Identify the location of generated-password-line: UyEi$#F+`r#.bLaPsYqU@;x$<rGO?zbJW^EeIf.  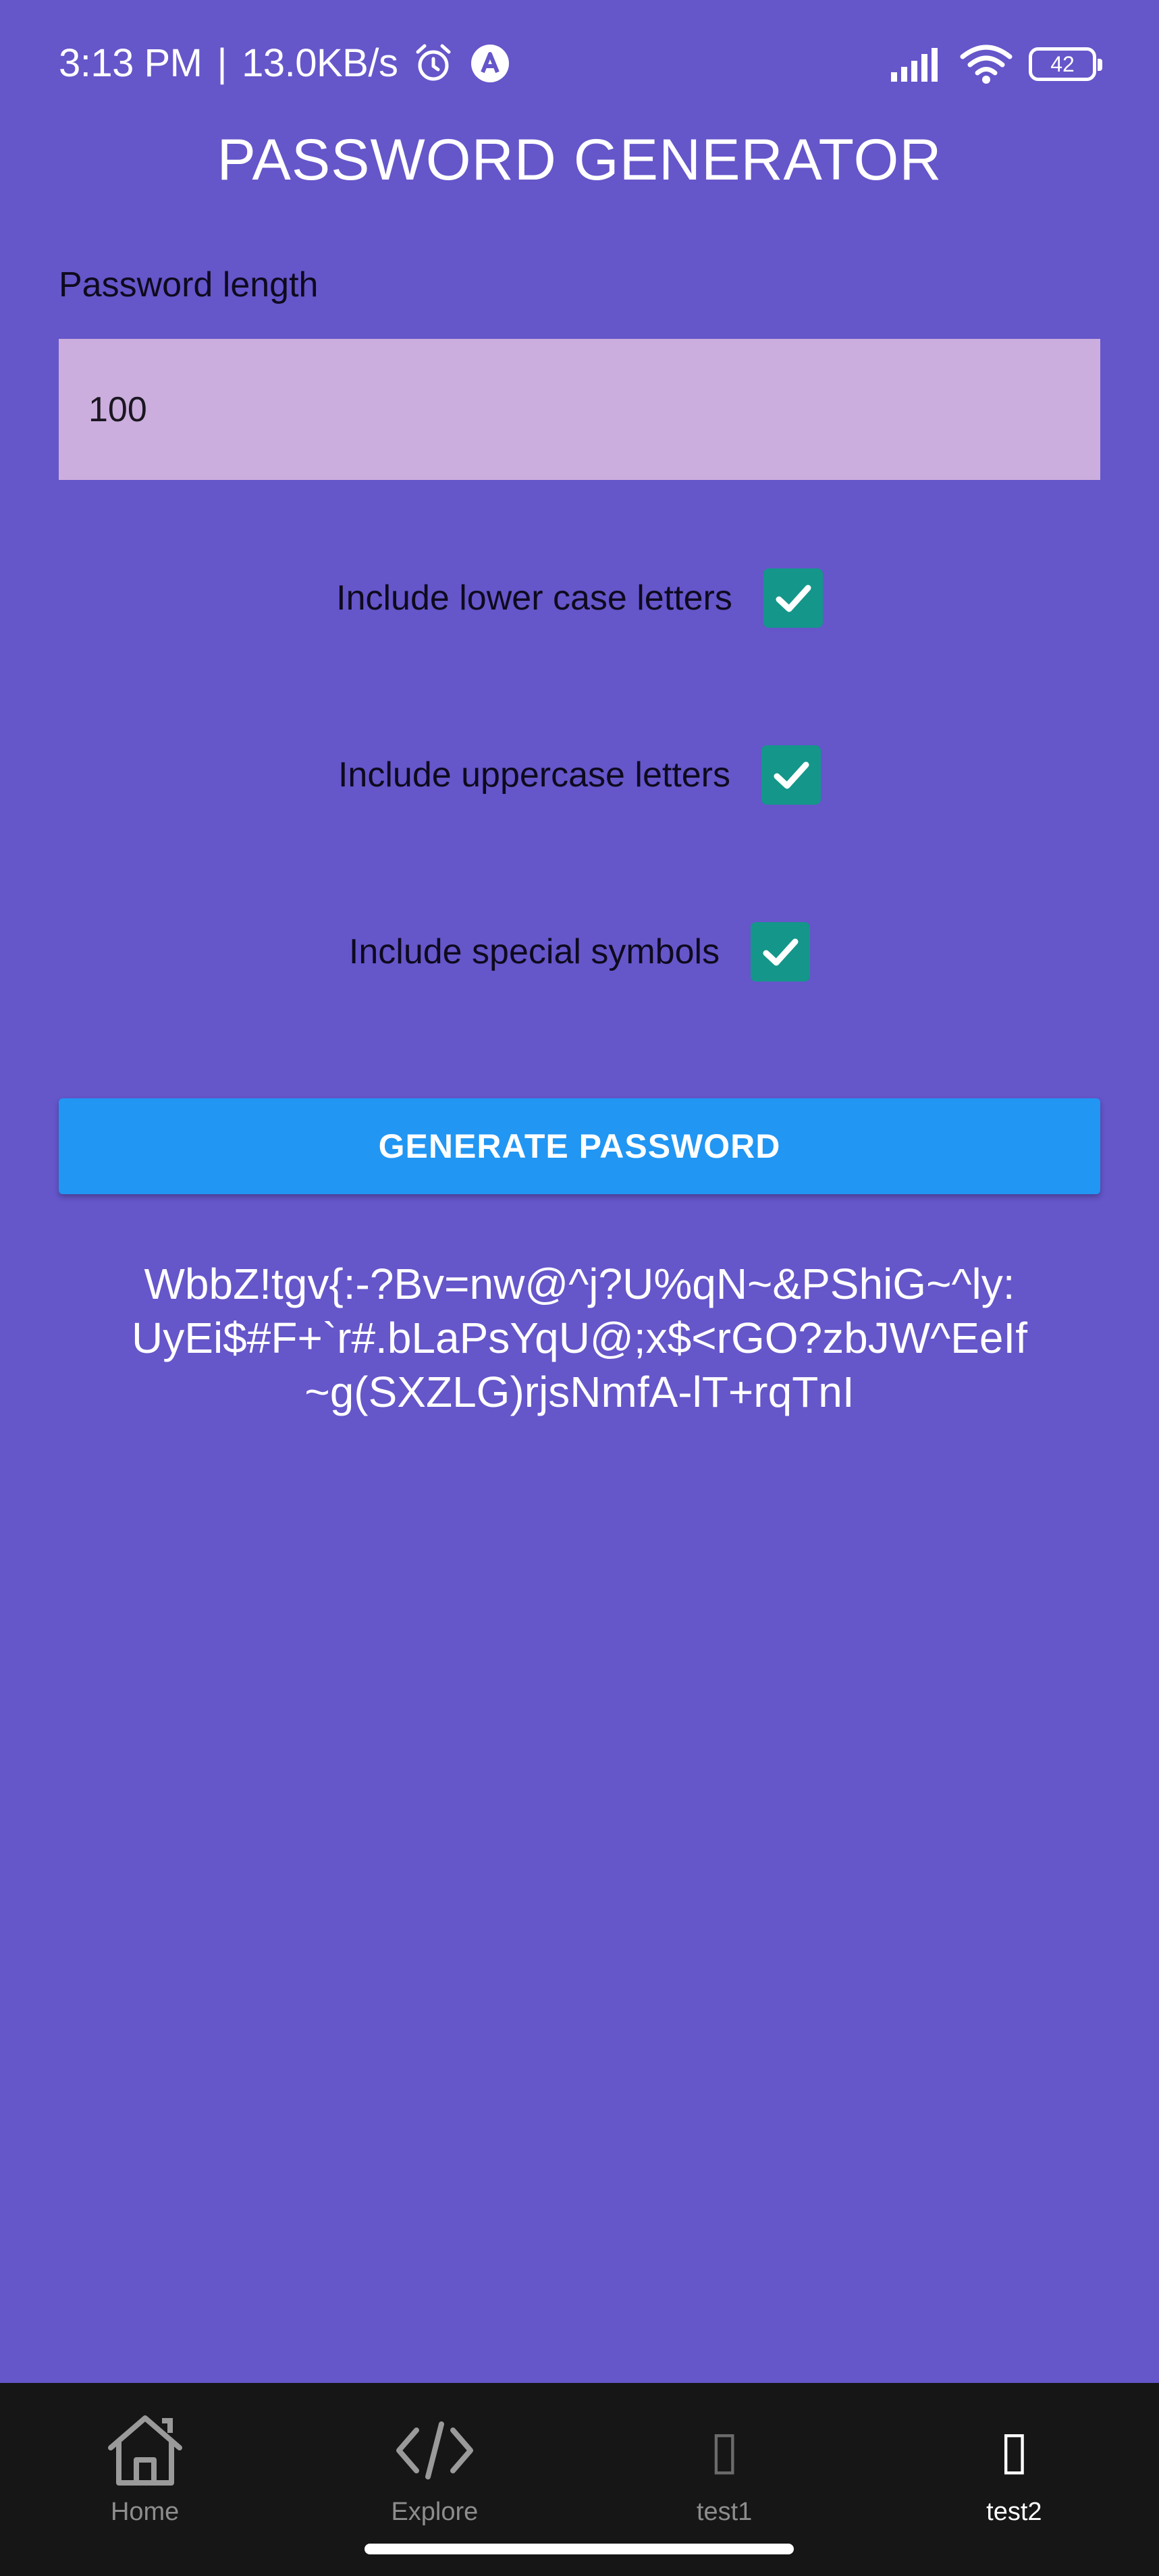
(579, 1338).